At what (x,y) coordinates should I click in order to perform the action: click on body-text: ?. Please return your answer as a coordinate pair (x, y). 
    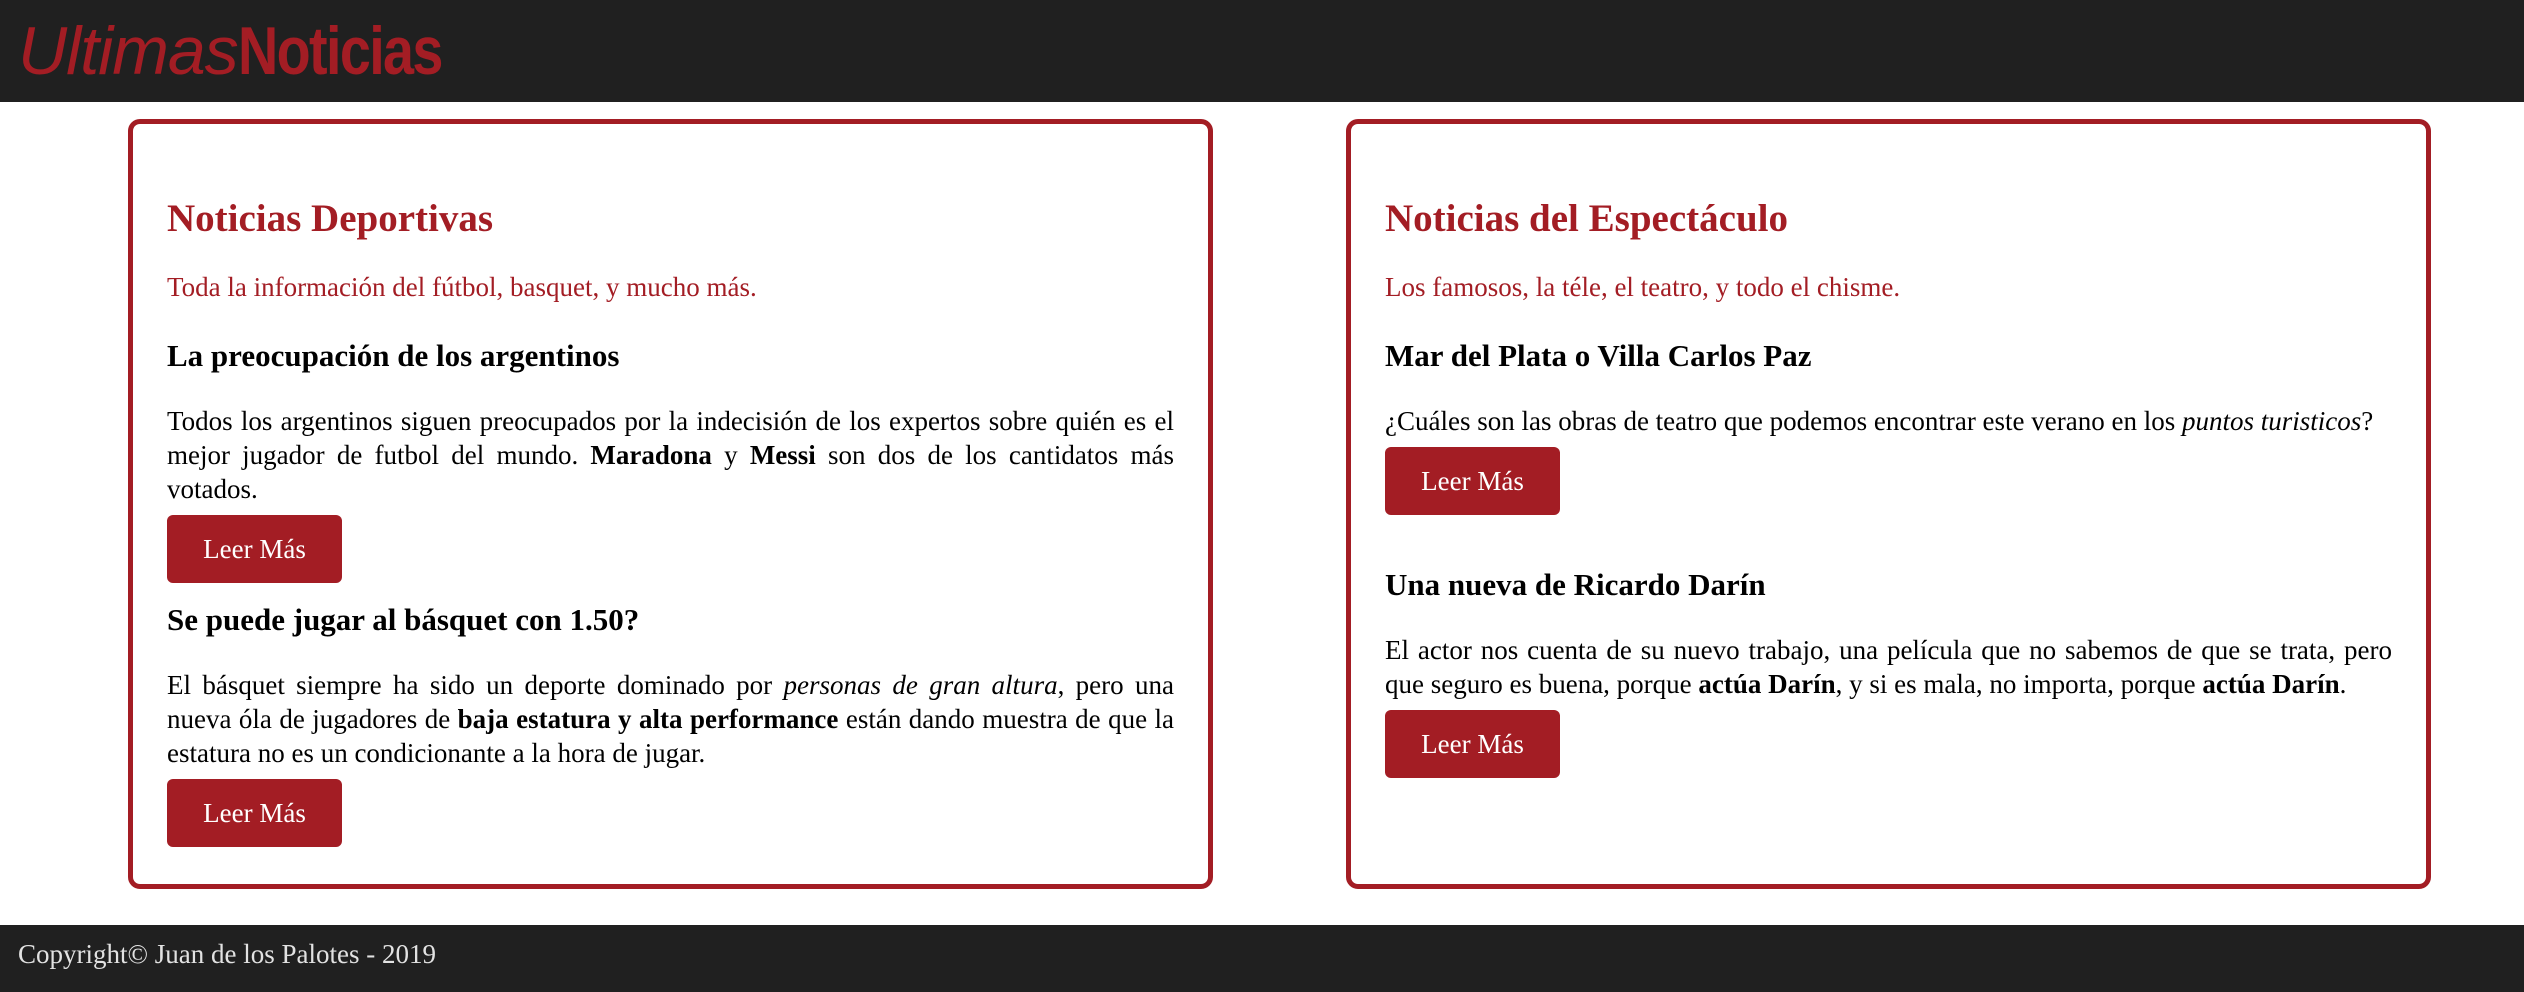
    Looking at the image, I should click on (2367, 421).